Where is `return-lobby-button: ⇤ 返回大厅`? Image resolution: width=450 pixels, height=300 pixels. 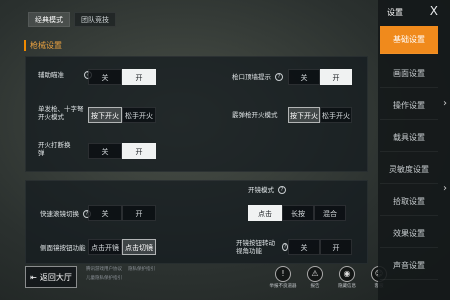 return-lobby-button: ⇤ 返回大厅 is located at coordinates (51, 277).